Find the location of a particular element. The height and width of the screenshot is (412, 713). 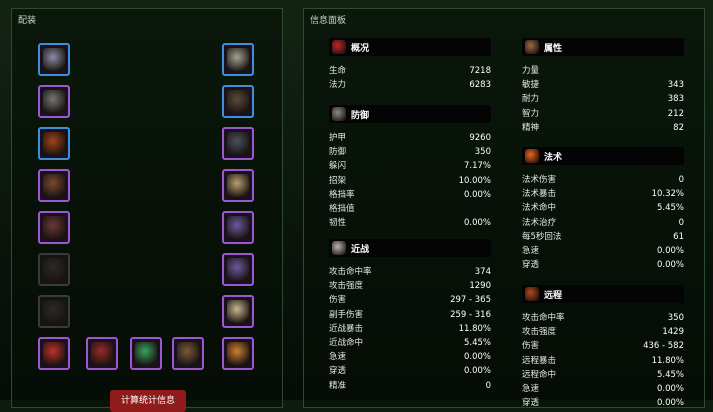

offhand-slot is located at coordinates (146, 353).